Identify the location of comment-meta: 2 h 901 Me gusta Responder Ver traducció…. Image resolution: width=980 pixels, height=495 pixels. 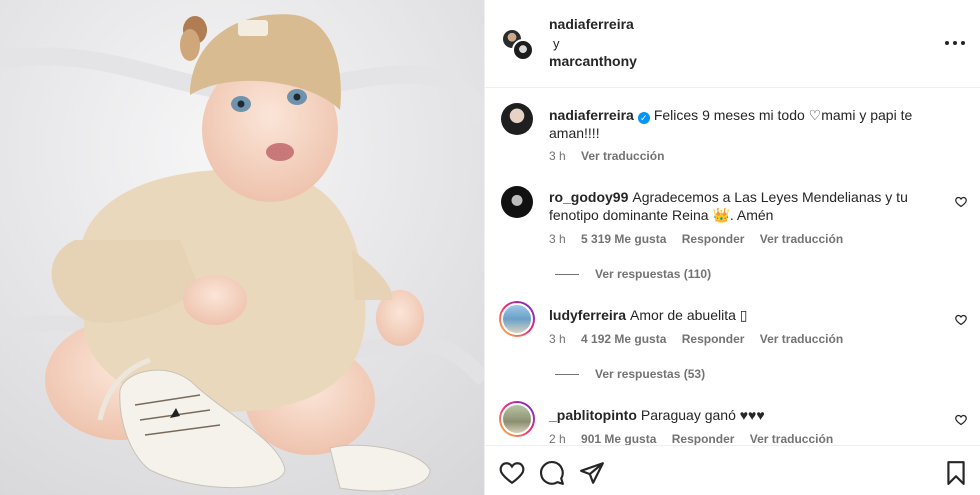
(697, 438).